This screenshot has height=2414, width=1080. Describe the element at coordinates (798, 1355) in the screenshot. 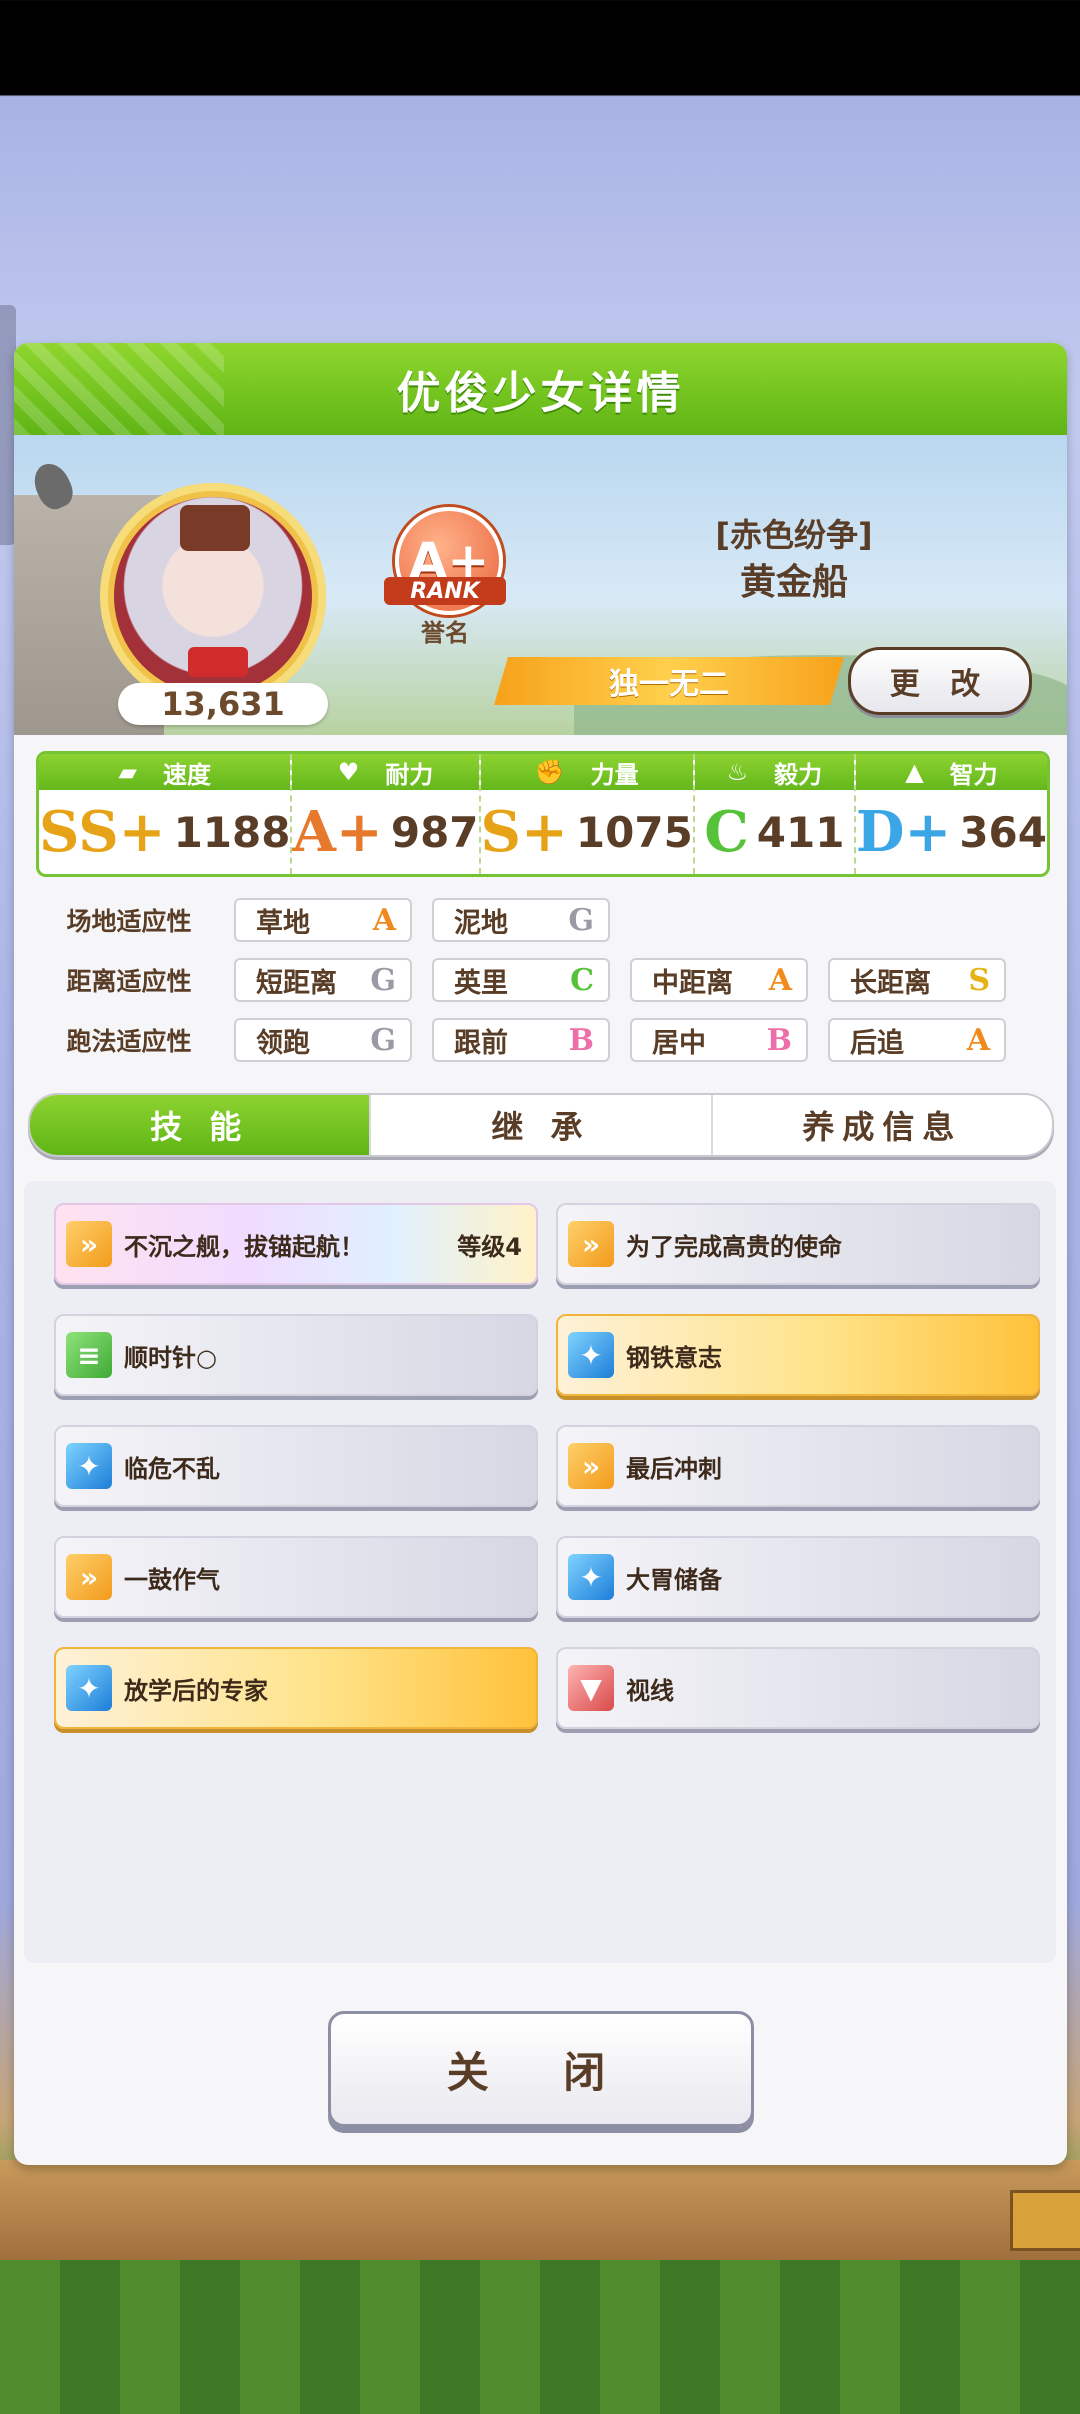

I see `skill-item: ✦ 钢铁意志` at that location.